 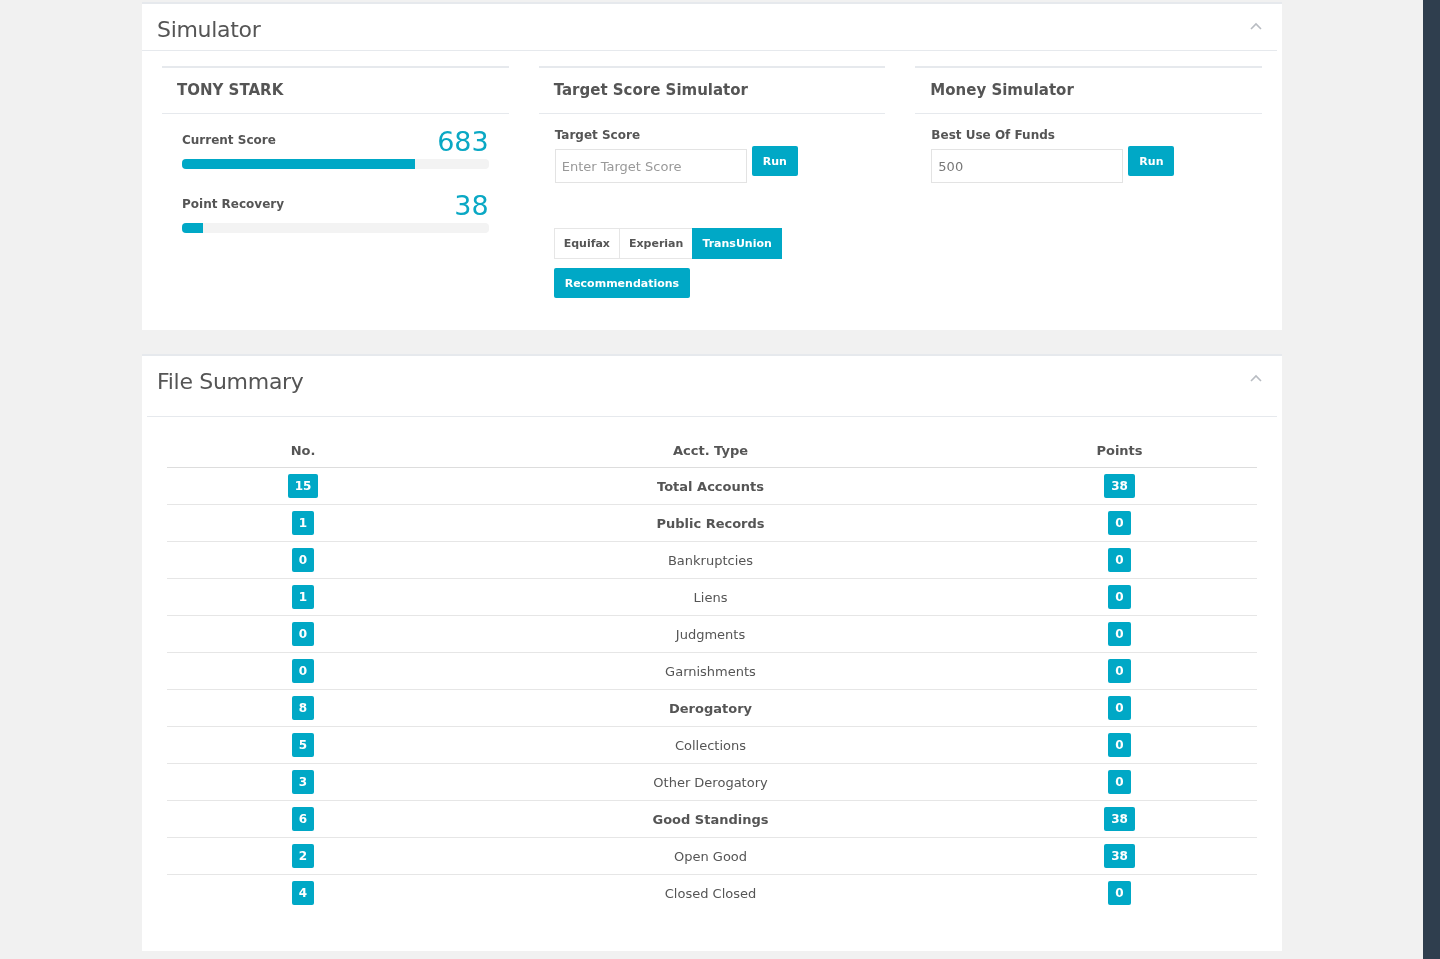 What do you see at coordinates (1119, 452) in the screenshot?
I see `column-header: Points` at bounding box center [1119, 452].